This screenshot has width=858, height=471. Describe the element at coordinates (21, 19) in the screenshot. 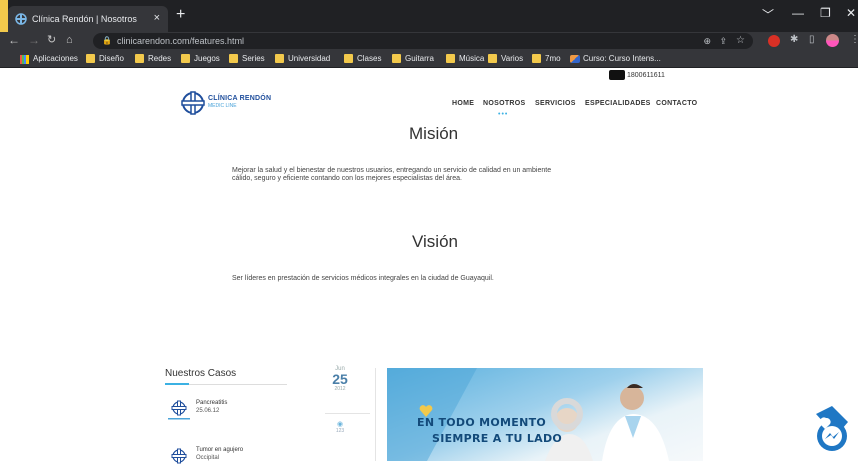

I see `clinic-favicon-icon` at that location.